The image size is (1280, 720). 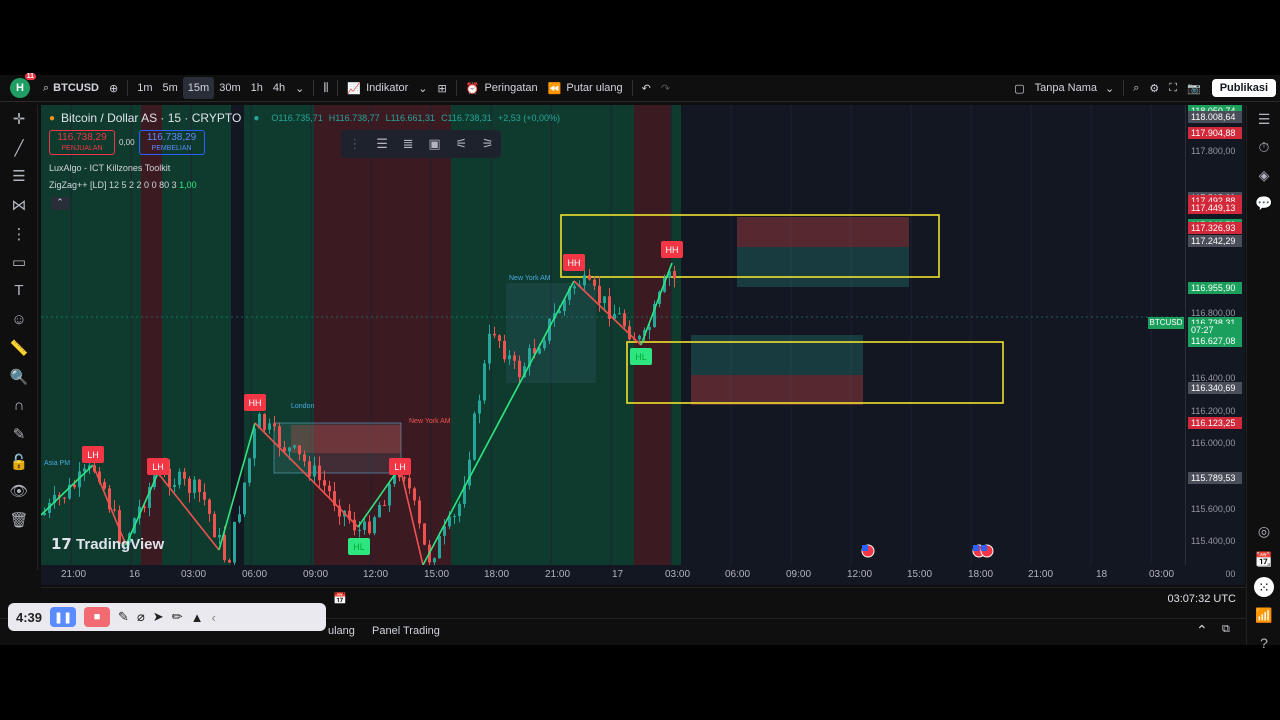 I want to click on replay-button: ⏪ Putar ulang, so click(x=585, y=88).